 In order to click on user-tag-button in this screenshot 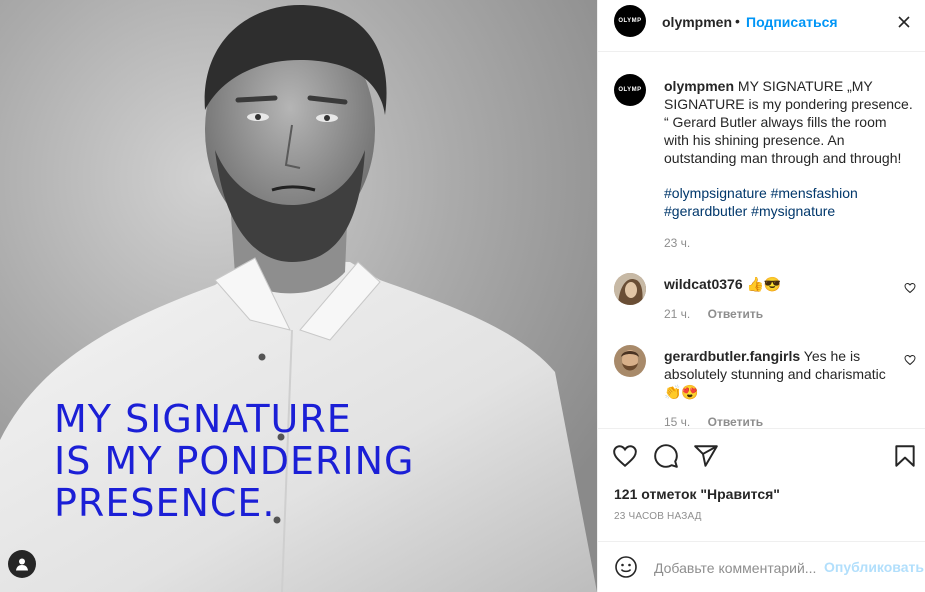, I will do `click(22, 564)`.